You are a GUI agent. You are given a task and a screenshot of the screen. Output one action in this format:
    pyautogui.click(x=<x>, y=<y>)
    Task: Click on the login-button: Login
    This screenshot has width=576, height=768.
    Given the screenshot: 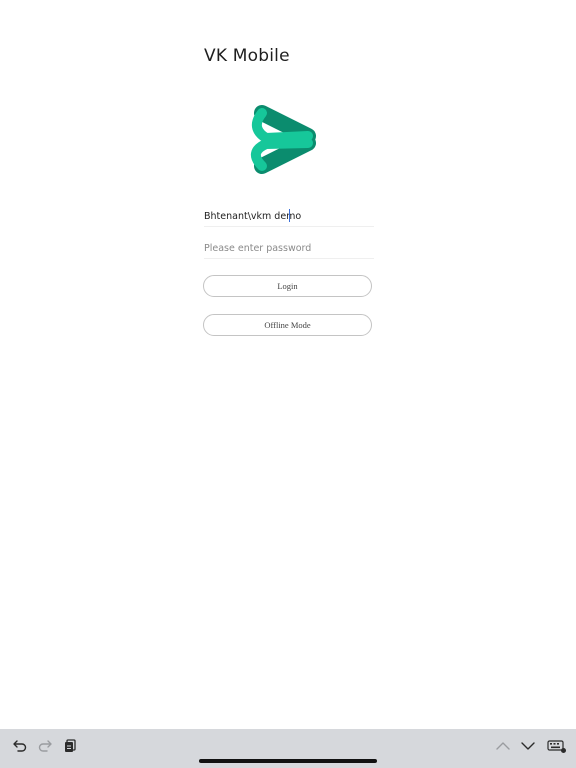 What is the action you would take?
    pyautogui.click(x=287, y=286)
    